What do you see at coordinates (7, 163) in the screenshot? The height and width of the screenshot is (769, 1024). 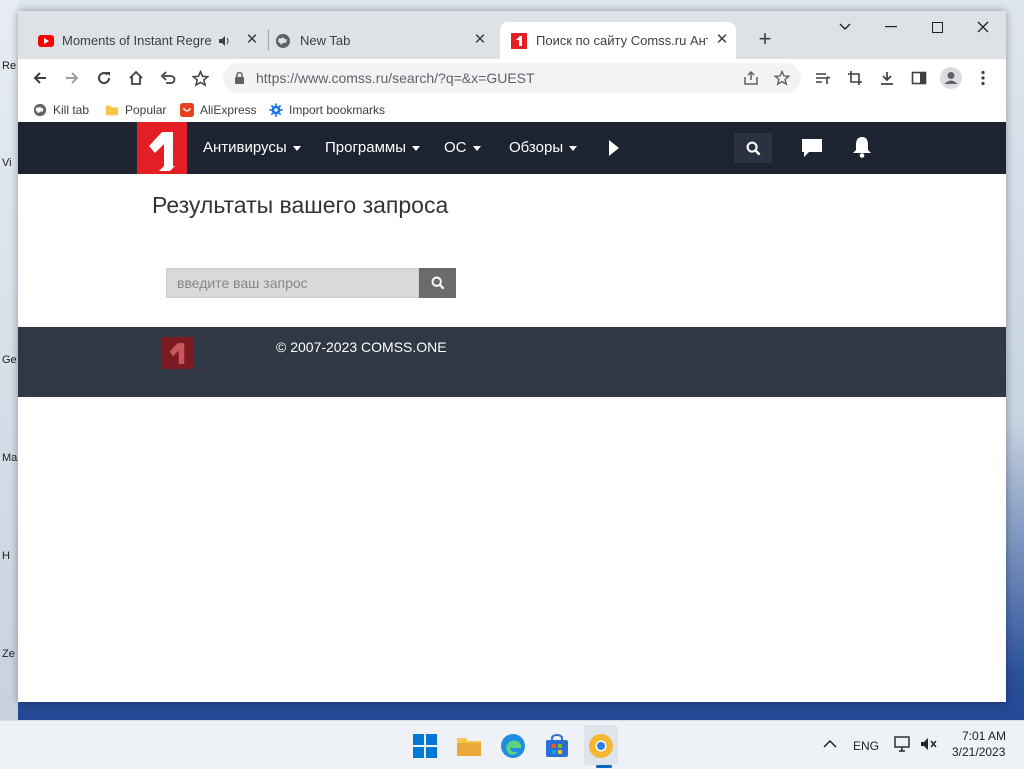 I see `desktop-icon-label: Vi` at bounding box center [7, 163].